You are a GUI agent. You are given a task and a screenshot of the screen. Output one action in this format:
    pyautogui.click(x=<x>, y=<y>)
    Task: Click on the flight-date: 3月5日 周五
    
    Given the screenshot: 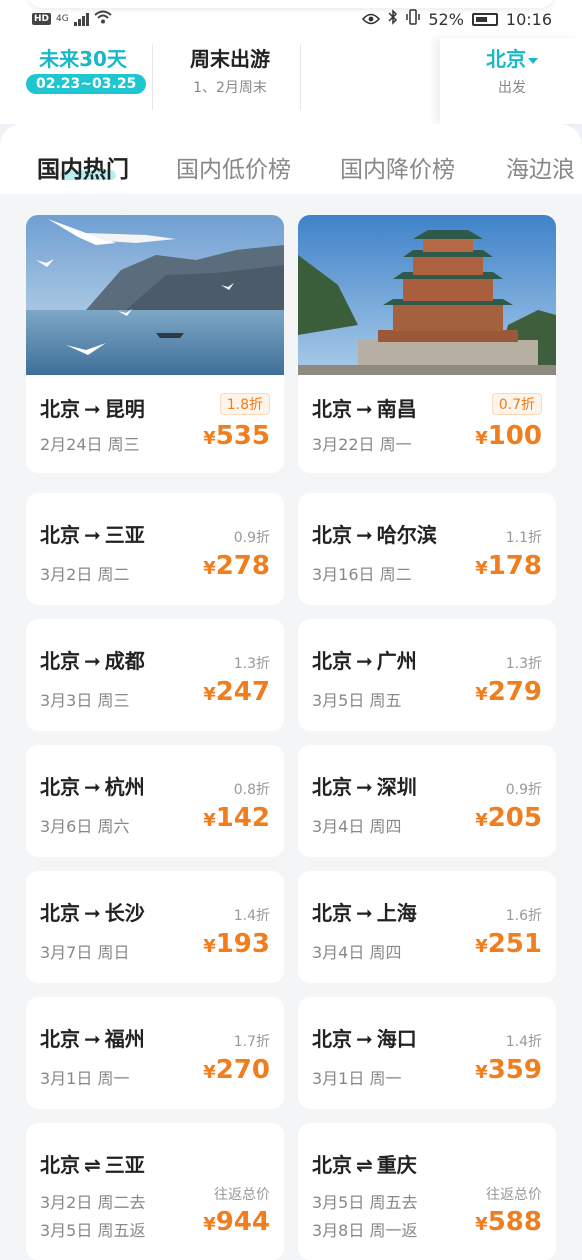 What is the action you would take?
    pyautogui.click(x=357, y=700)
    